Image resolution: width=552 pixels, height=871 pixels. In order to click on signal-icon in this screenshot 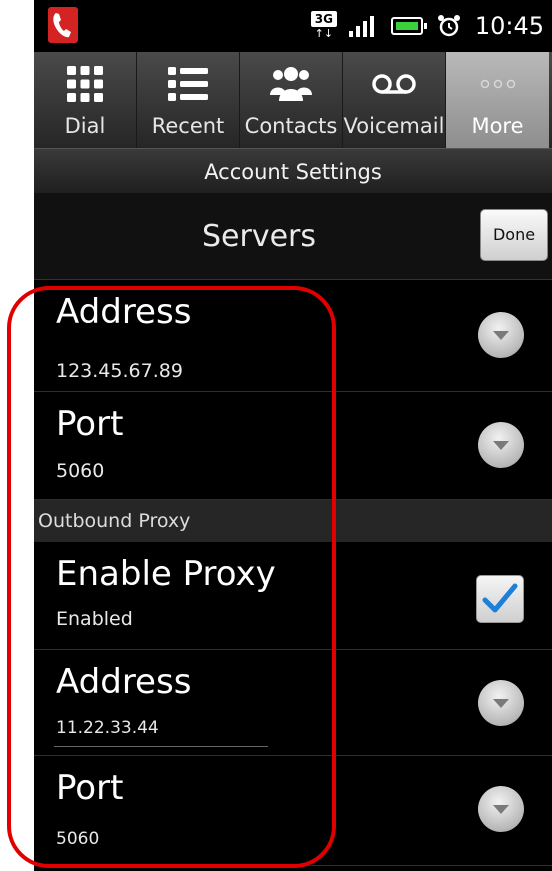, I will do `click(362, 26)`.